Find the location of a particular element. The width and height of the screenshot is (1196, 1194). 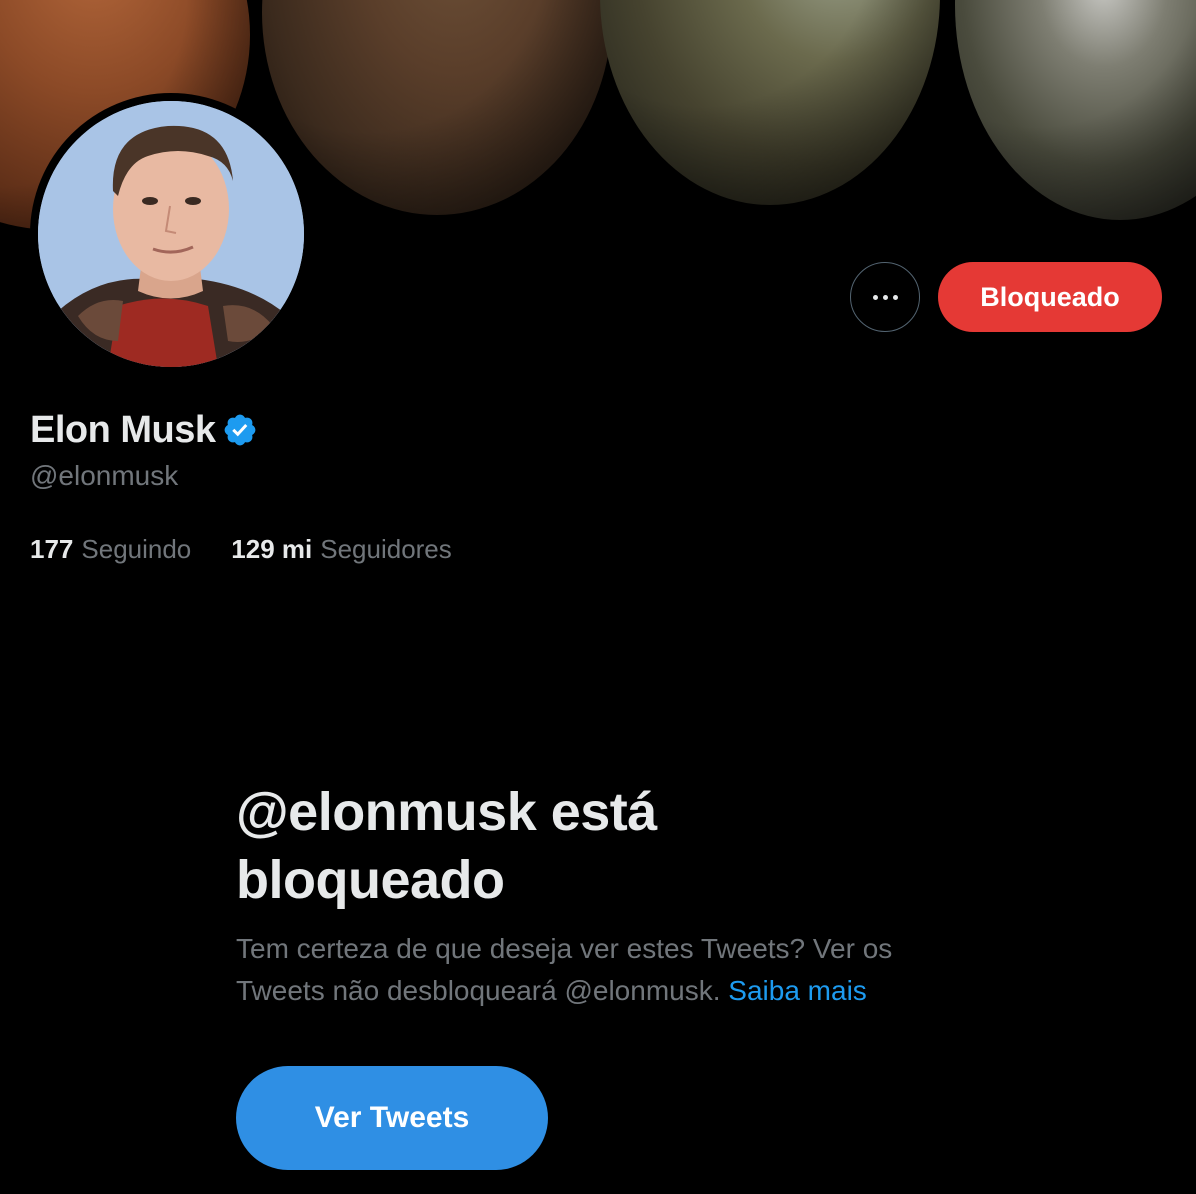

blocked-button: Bloqueado is located at coordinates (1050, 297).